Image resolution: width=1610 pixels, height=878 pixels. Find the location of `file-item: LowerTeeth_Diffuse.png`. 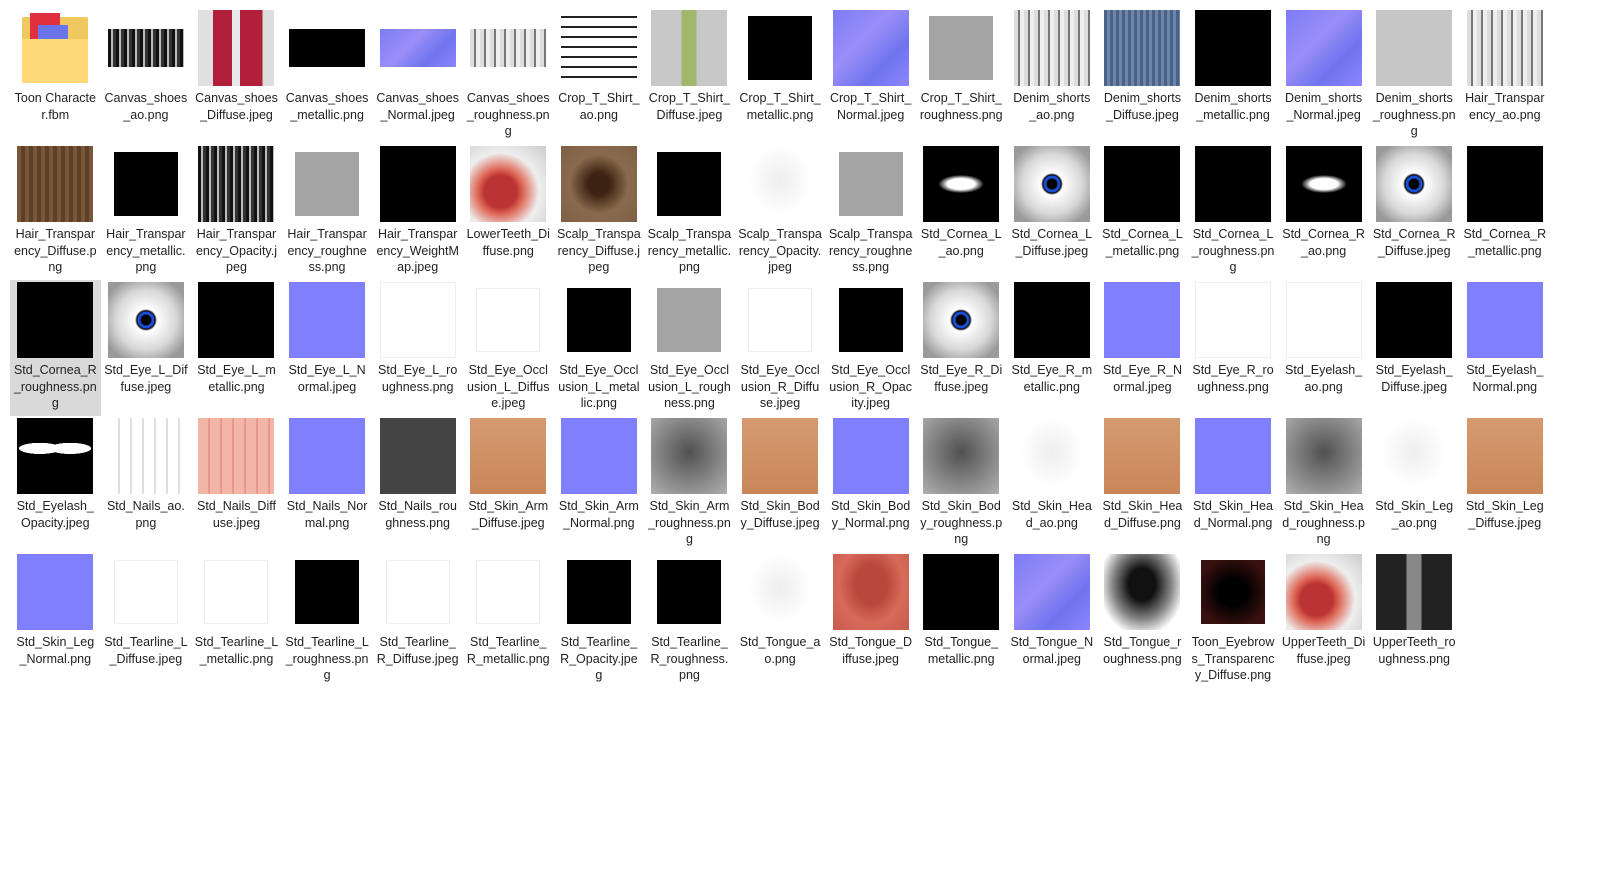

file-item: LowerTeeth_Diffuse.png is located at coordinates (508, 212).